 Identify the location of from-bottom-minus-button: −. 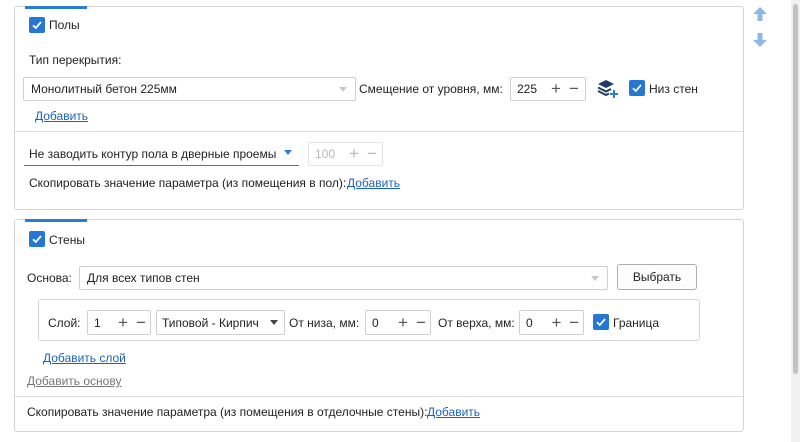
(421, 322).